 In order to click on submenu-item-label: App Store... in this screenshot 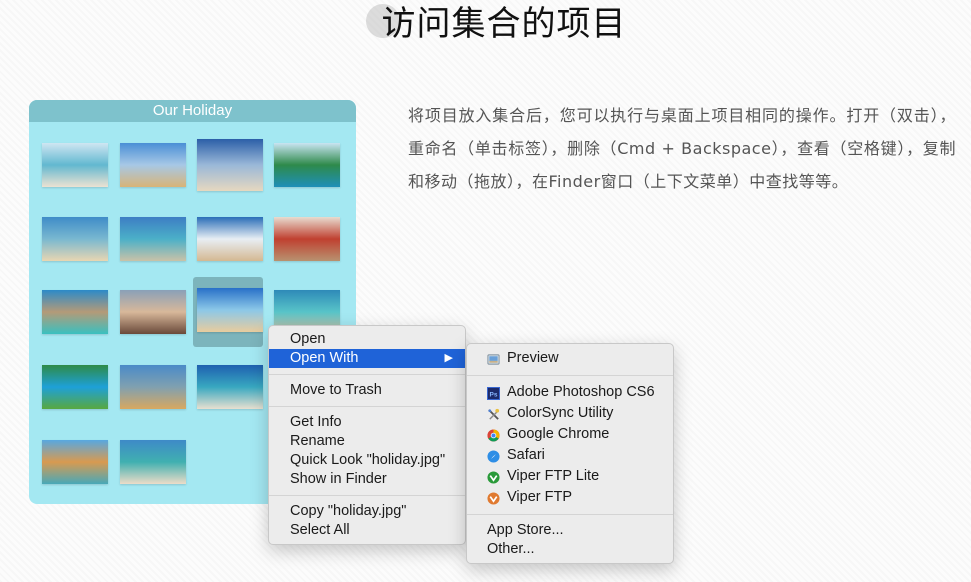, I will do `click(525, 530)`.